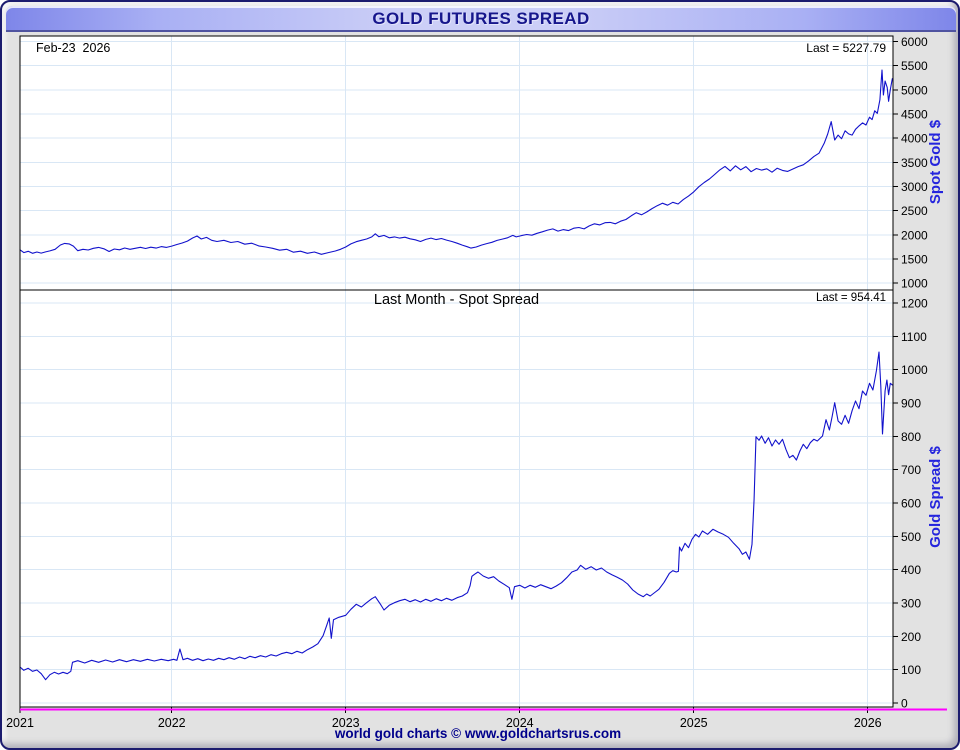  Describe the element at coordinates (911, 570) in the screenshot. I see `y-tick-label: 400` at that location.